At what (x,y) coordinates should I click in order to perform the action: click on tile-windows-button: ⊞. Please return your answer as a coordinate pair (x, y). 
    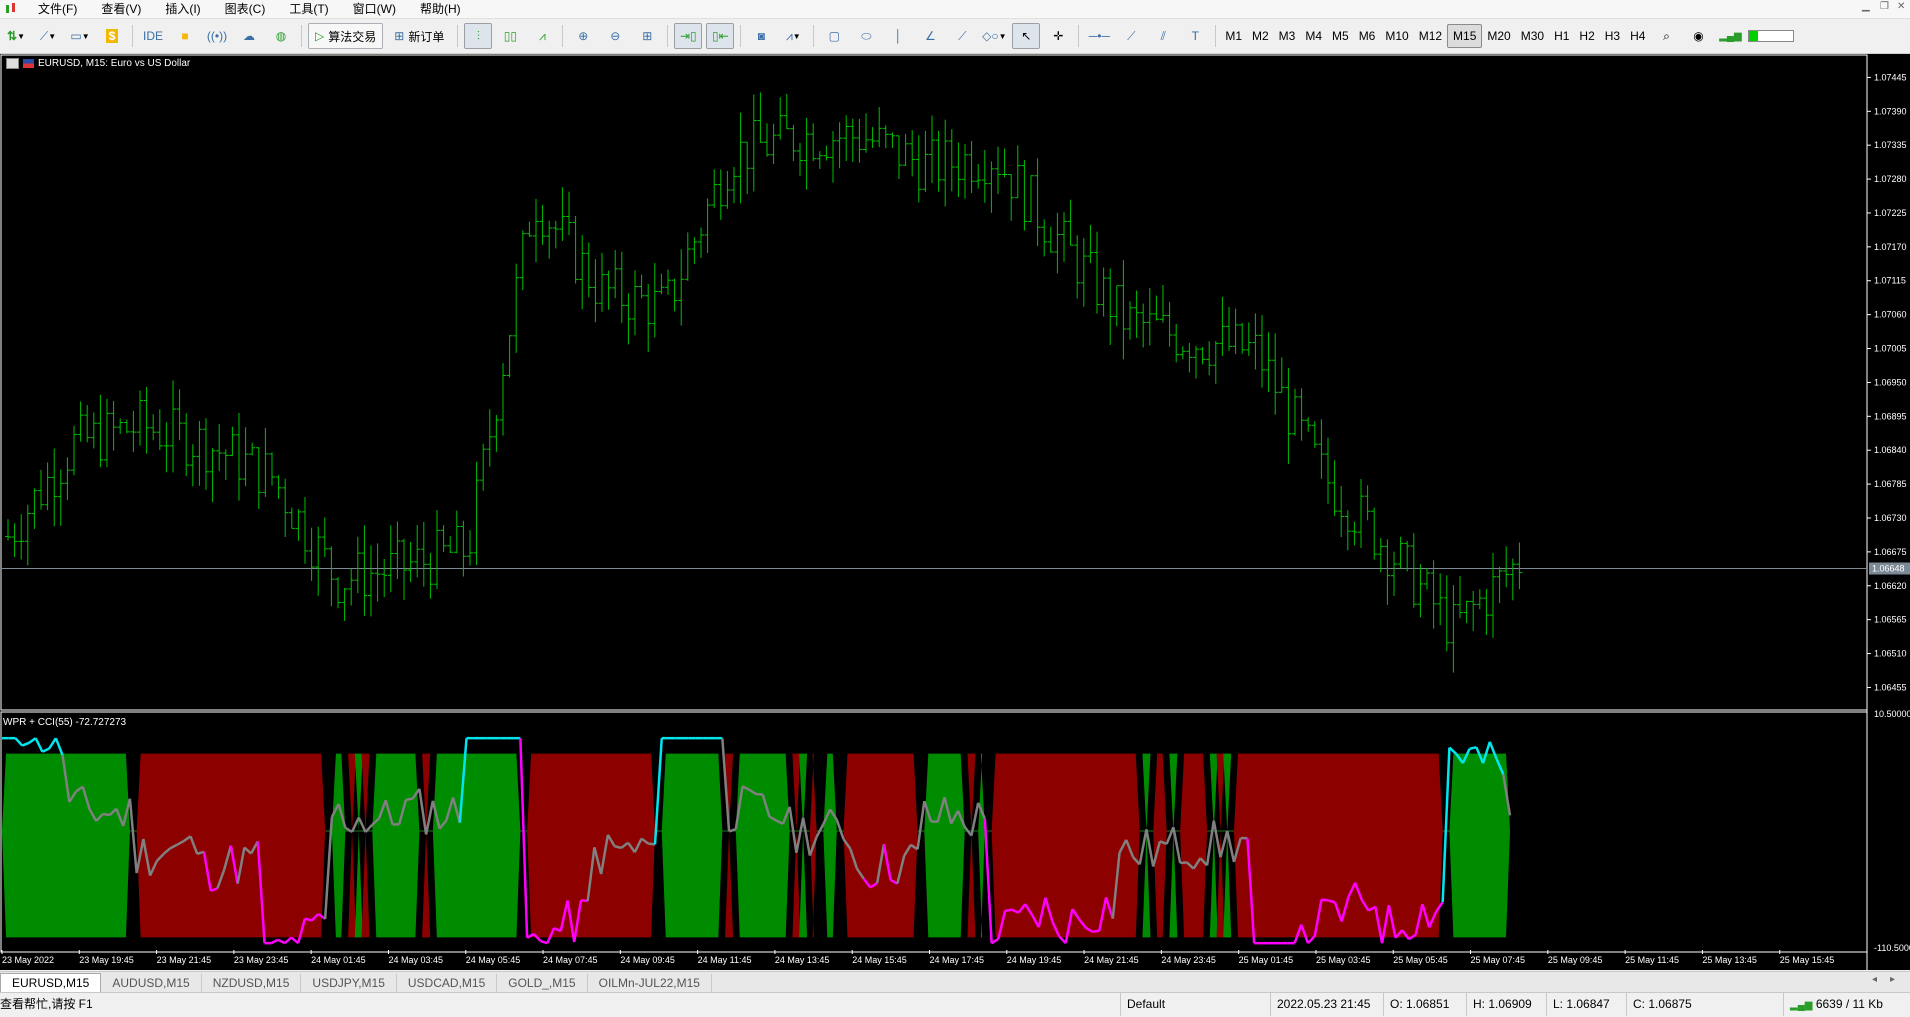
    Looking at the image, I should click on (647, 36).